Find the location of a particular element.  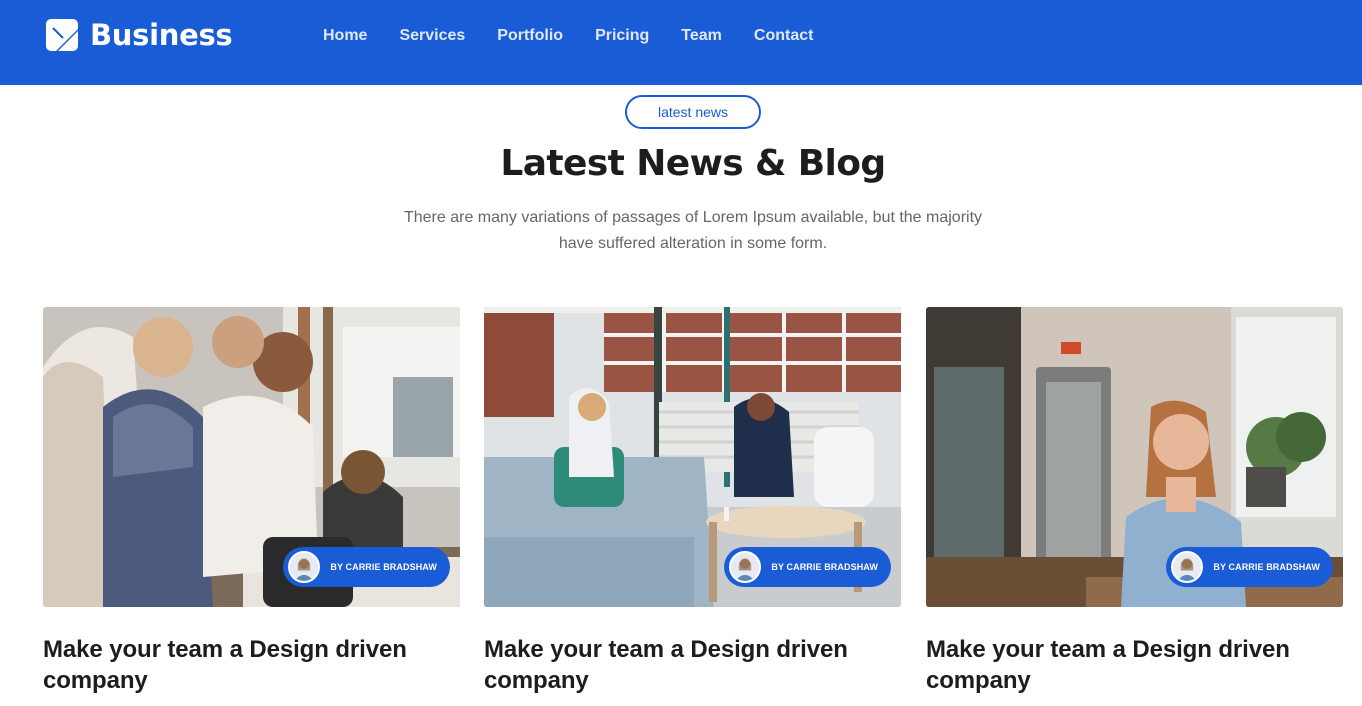

nav-portfolio: Portfolio is located at coordinates (530, 36).